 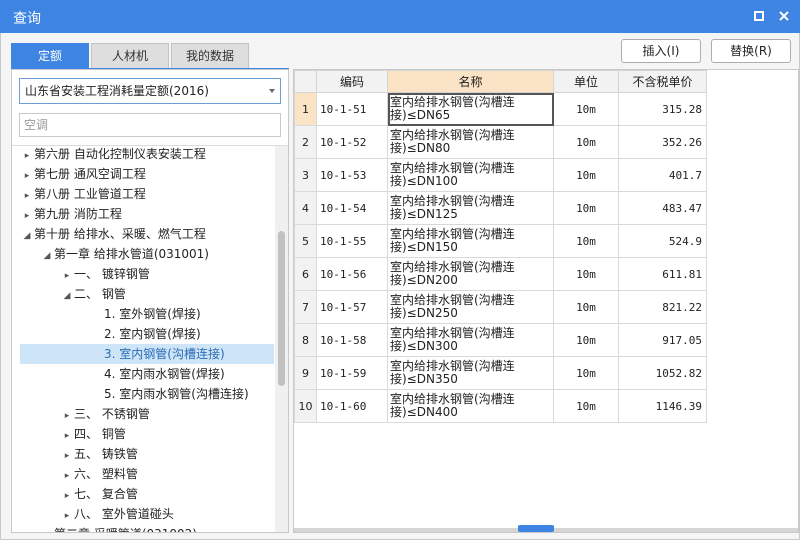 I want to click on tree-item: 3. 室内钢管(沟槽连接), so click(x=147, y=354).